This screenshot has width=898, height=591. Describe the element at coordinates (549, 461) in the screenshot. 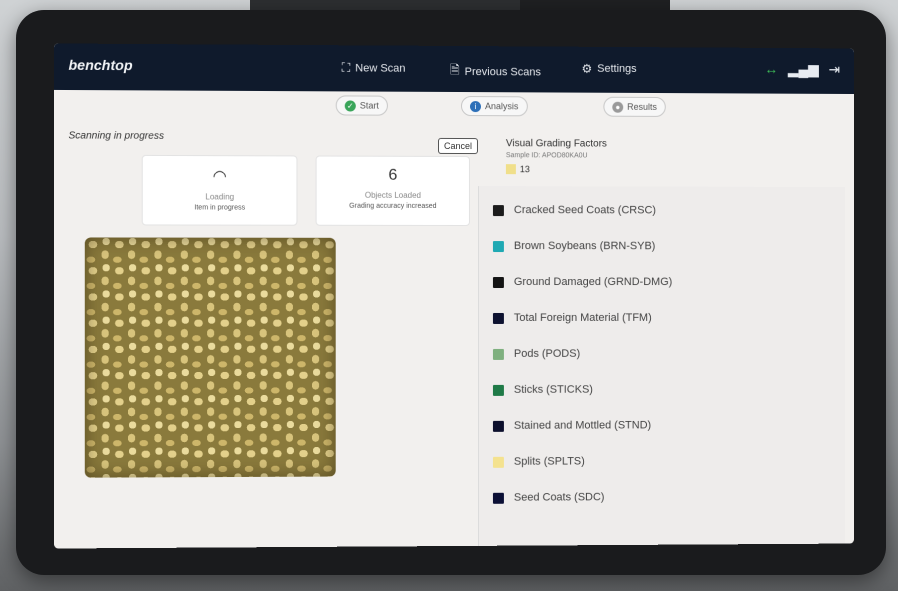

I see `factor-label: Splits (SPLTS)` at that location.